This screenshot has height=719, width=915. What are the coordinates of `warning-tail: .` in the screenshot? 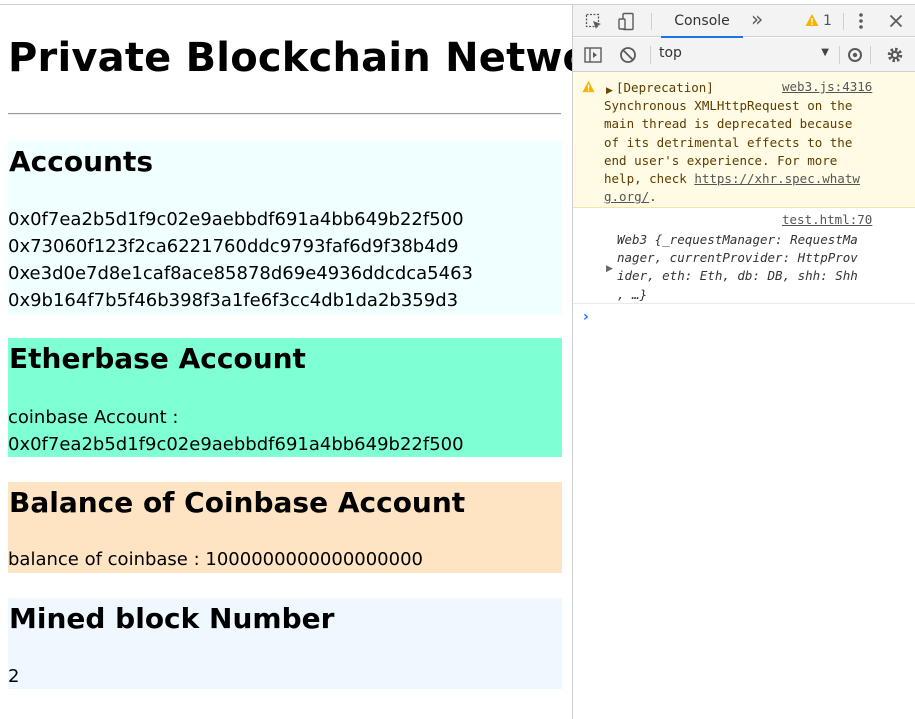 It's located at (653, 197).